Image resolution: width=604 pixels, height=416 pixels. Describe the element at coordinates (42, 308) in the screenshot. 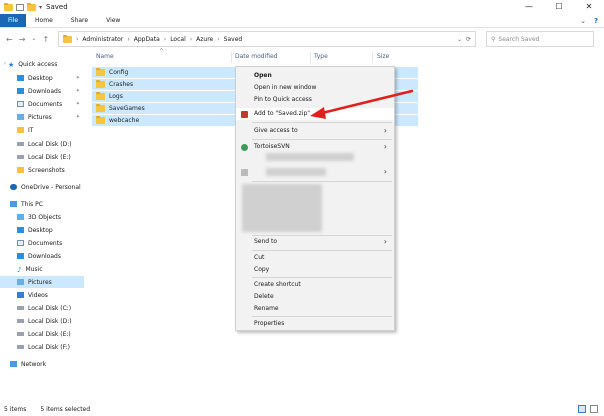

I see `sidebar-item-local-disk-c: Local Disk (C:)` at that location.